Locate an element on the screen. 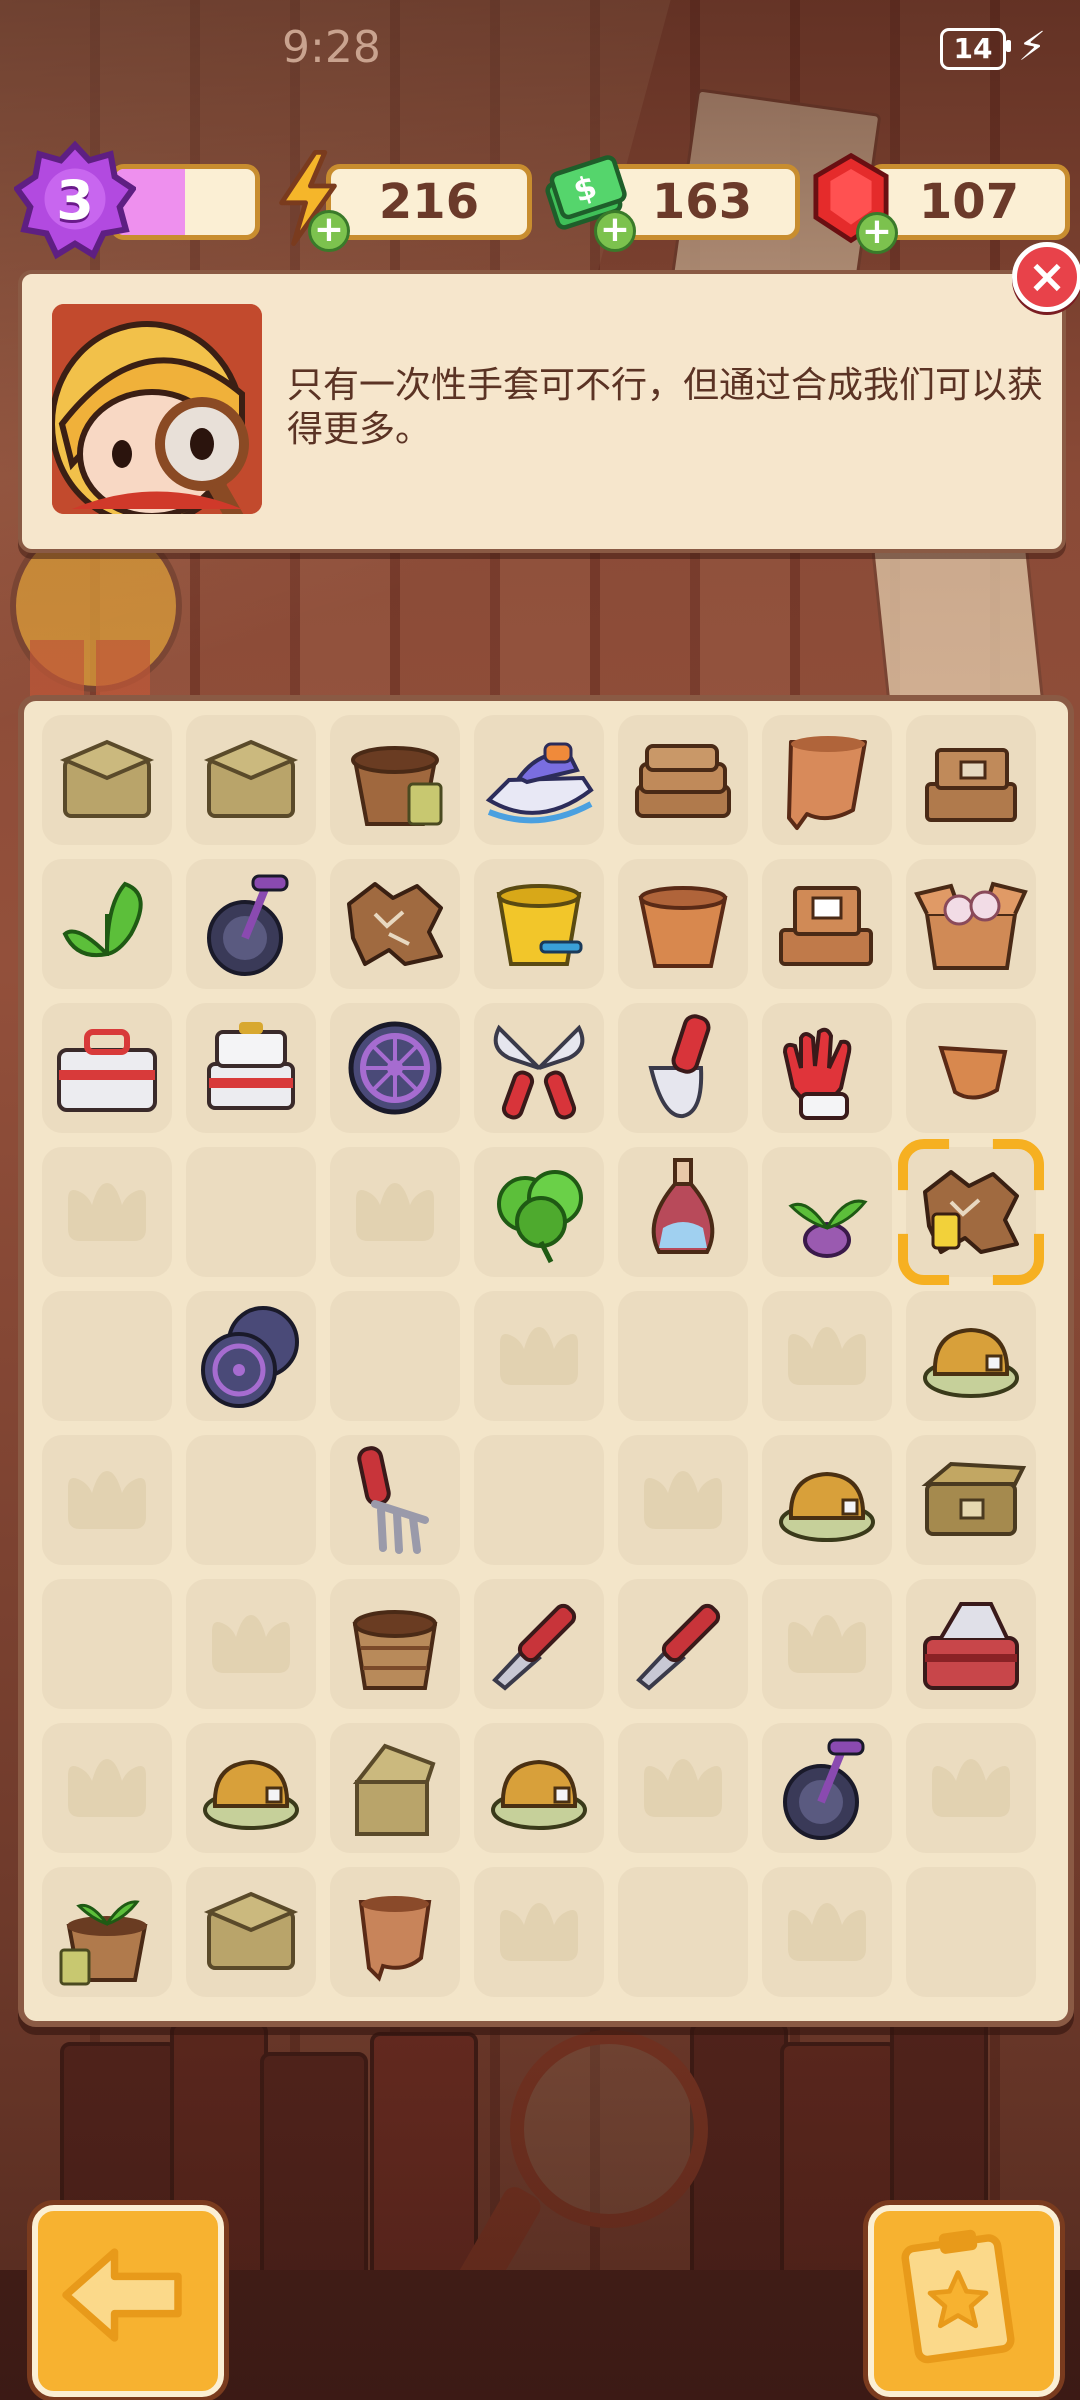 The height and width of the screenshot is (2400, 1080). trowel-icon is located at coordinates (534, 1647).